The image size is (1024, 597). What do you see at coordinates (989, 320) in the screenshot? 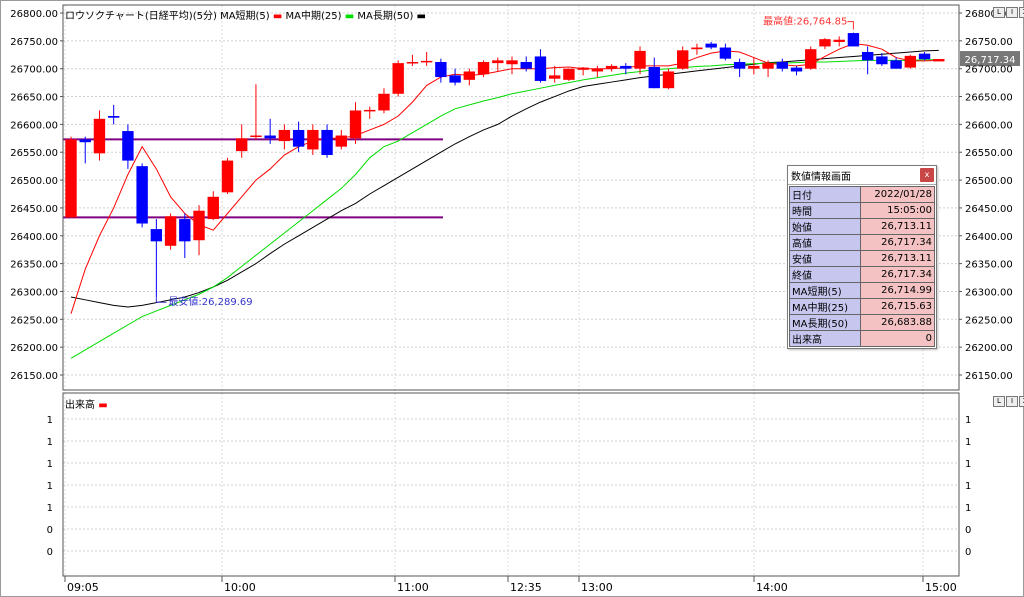
I see `y-tick-right: 26250.00` at bounding box center [989, 320].